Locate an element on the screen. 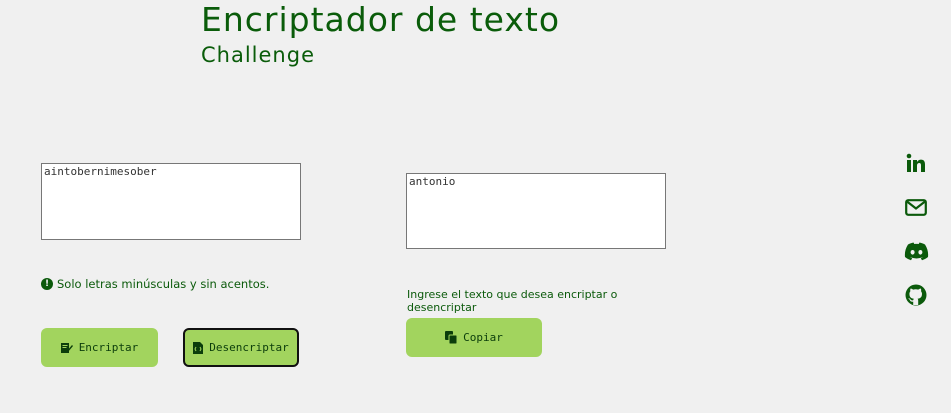 The width and height of the screenshot is (951, 413). copy-button: Copiar is located at coordinates (474, 337).